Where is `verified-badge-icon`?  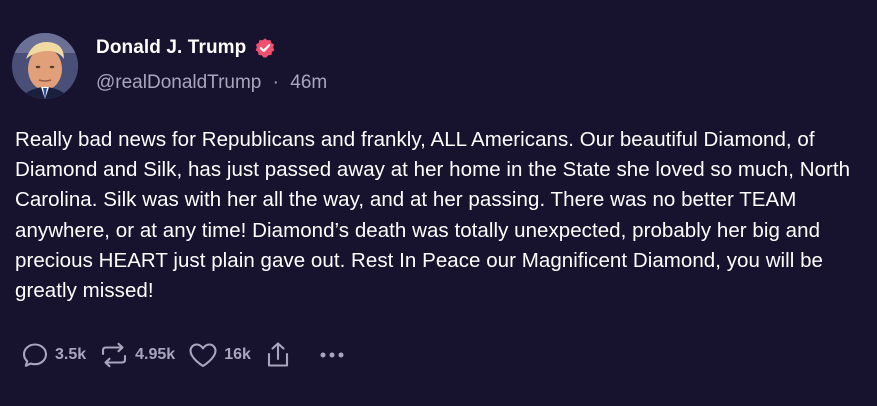
verified-badge-icon is located at coordinates (265, 48).